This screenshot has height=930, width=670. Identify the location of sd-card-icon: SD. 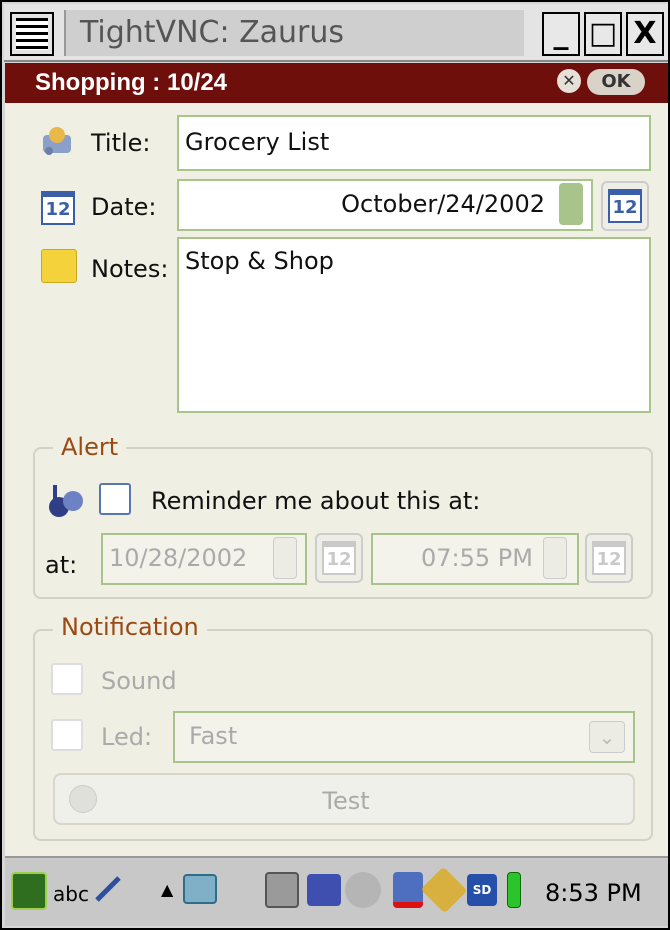
(482, 890).